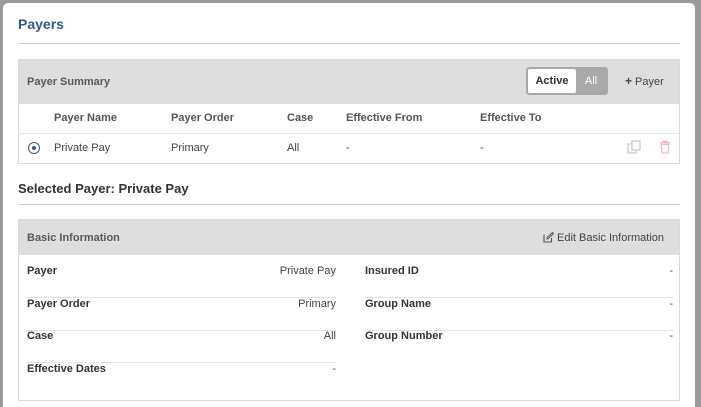 The height and width of the screenshot is (407, 701). Describe the element at coordinates (671, 271) in the screenshot. I see `info-value-insured-id: -` at that location.